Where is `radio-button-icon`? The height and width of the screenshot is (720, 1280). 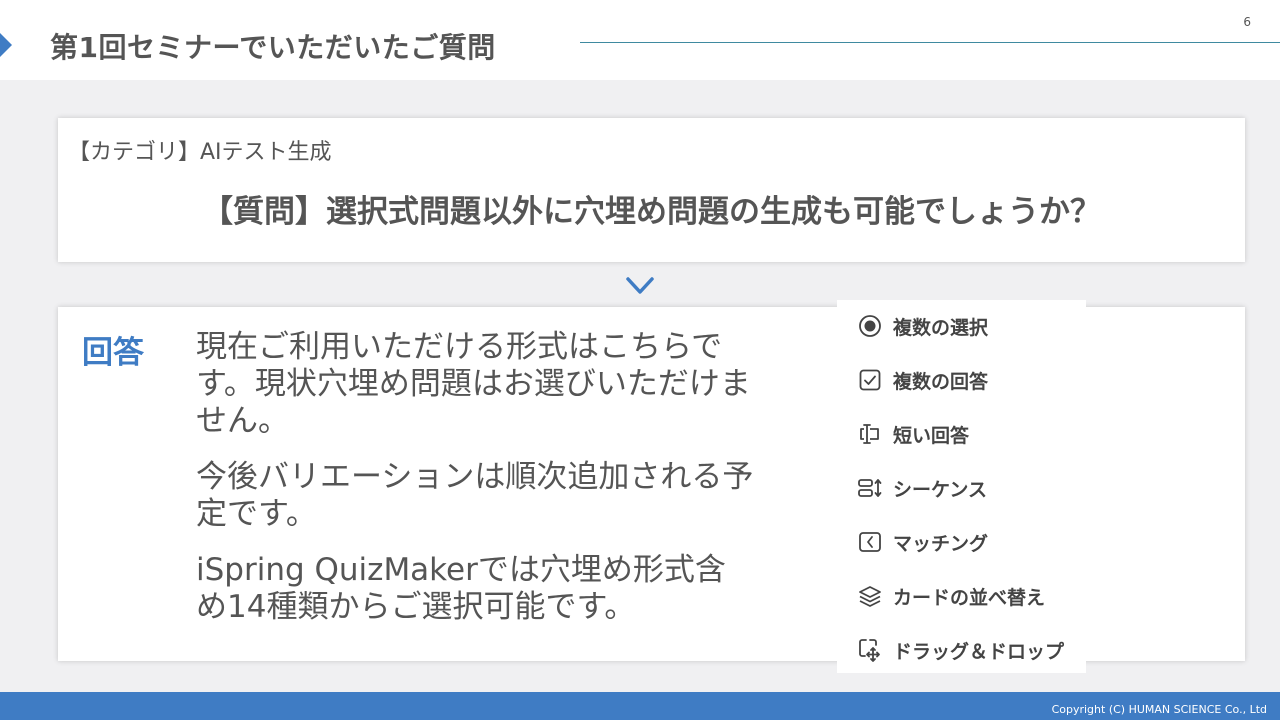
radio-button-icon is located at coordinates (870, 326).